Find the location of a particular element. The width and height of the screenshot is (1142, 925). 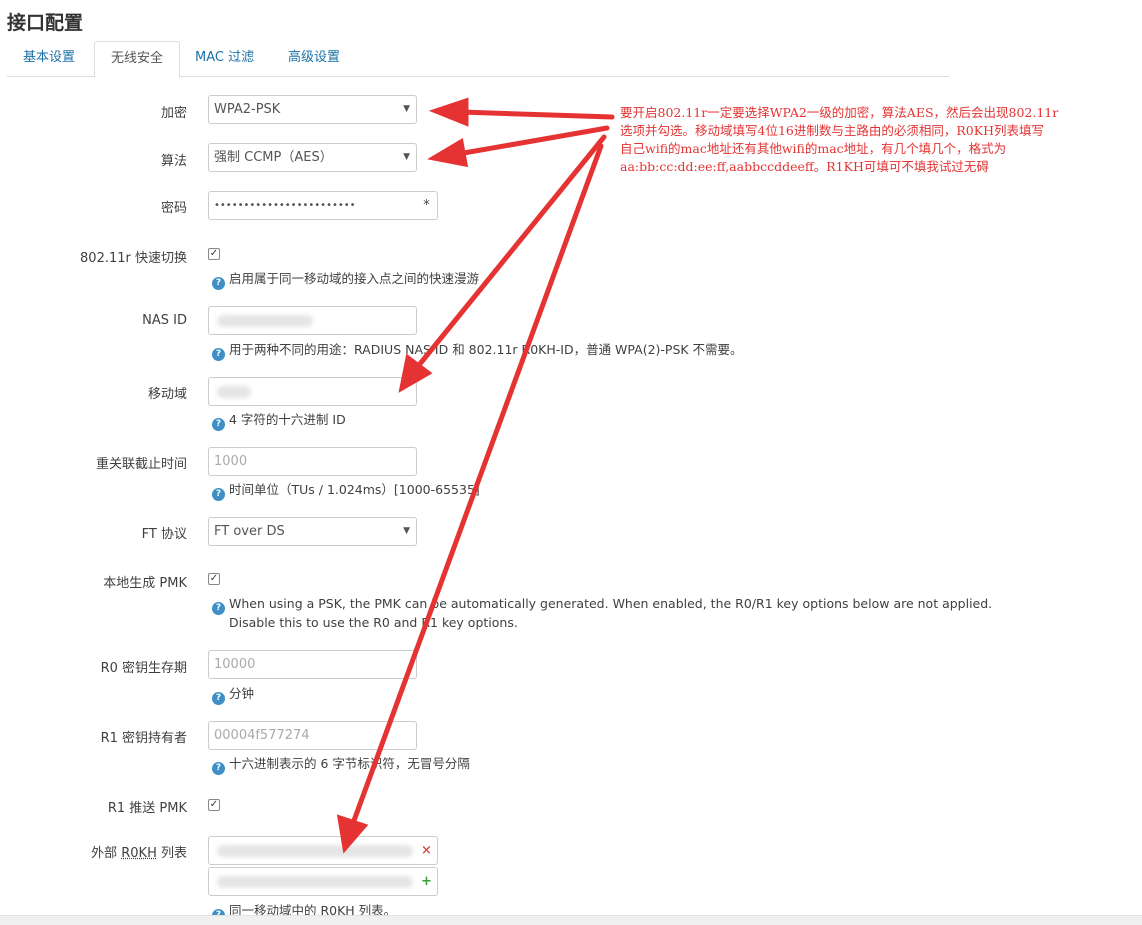

encryption-select: WPA2-PSK ▼ is located at coordinates (312, 109).